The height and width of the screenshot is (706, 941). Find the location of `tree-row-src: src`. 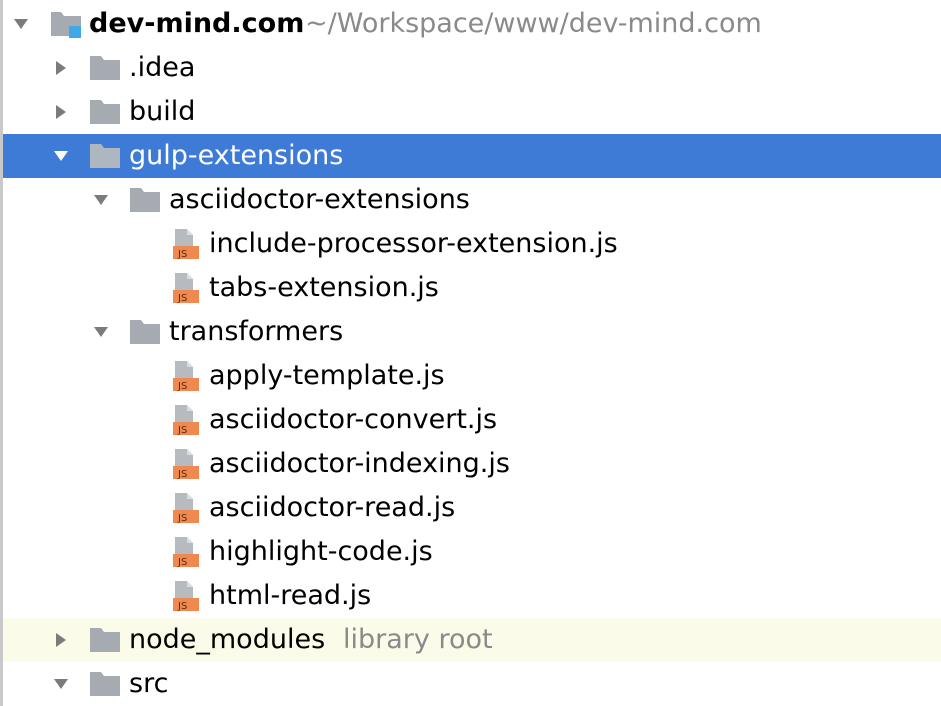

tree-row-src: src is located at coordinates (472, 684).